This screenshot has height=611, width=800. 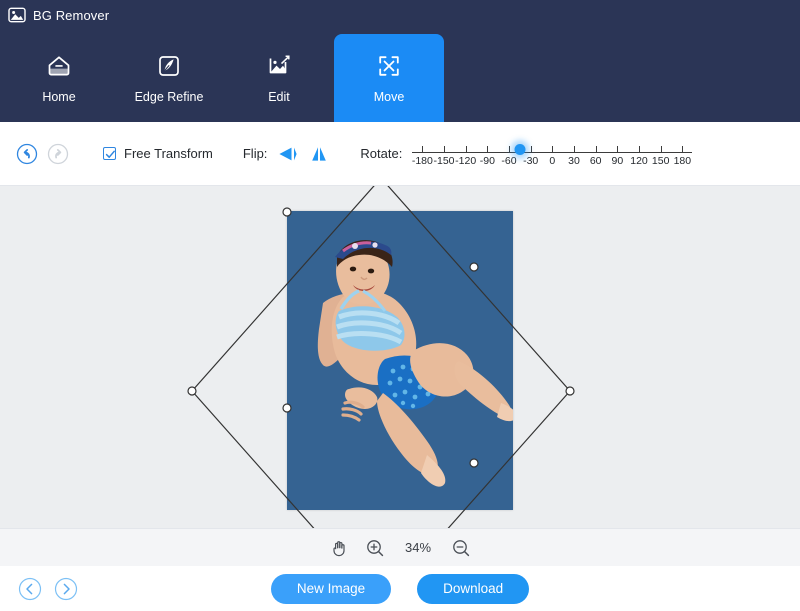 What do you see at coordinates (531, 160) in the screenshot?
I see `rotate-tick-label: -30` at bounding box center [531, 160].